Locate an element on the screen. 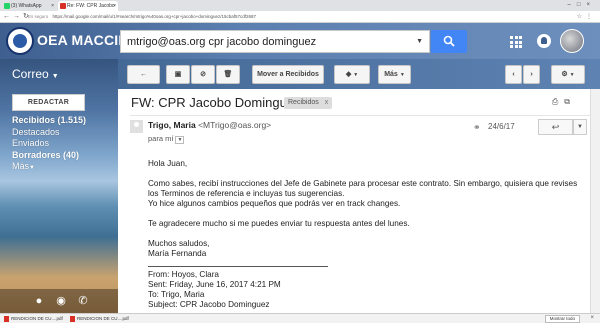 The image size is (600, 323). account-avatar is located at coordinates (572, 41).